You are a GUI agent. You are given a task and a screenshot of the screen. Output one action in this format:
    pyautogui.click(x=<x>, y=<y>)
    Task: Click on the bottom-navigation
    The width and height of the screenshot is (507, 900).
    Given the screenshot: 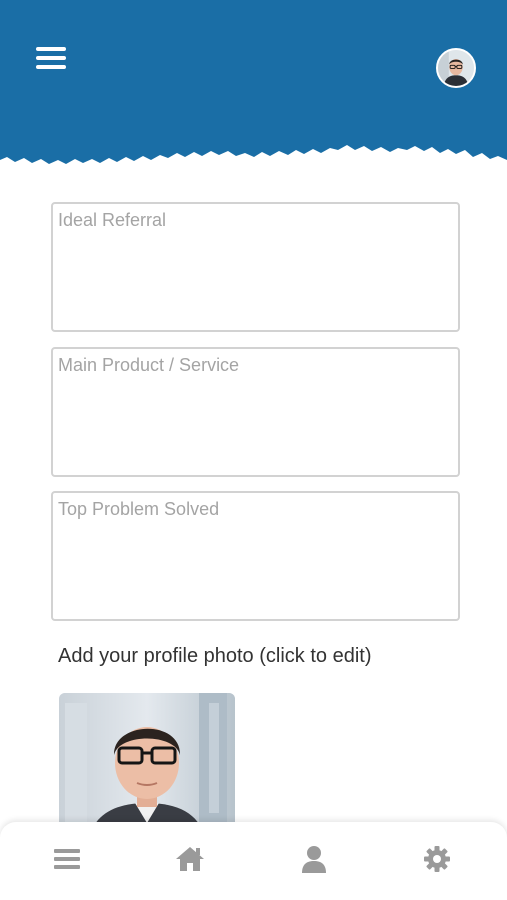 What is the action you would take?
    pyautogui.click(x=253, y=861)
    